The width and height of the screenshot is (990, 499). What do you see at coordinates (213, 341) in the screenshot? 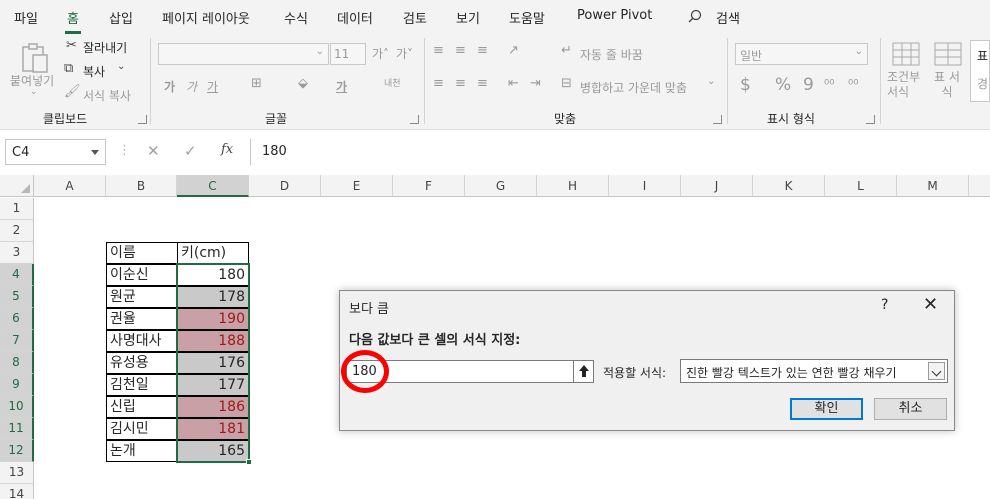
I see `table-row-height: 188` at bounding box center [213, 341].